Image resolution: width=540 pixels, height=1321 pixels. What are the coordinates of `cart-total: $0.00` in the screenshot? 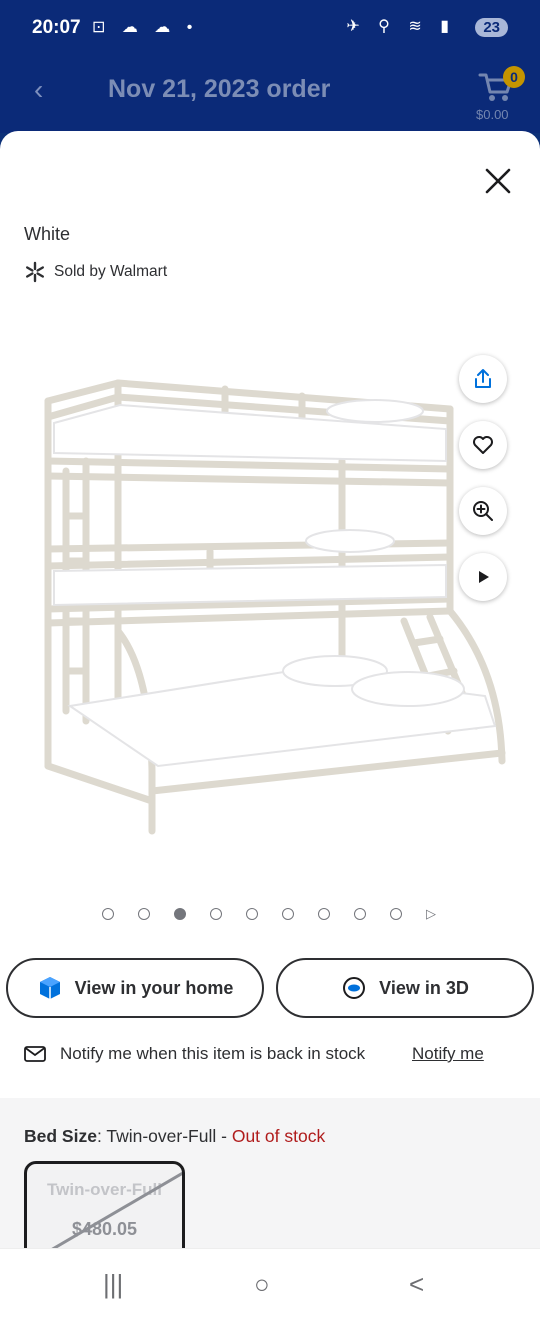 It's located at (492, 114).